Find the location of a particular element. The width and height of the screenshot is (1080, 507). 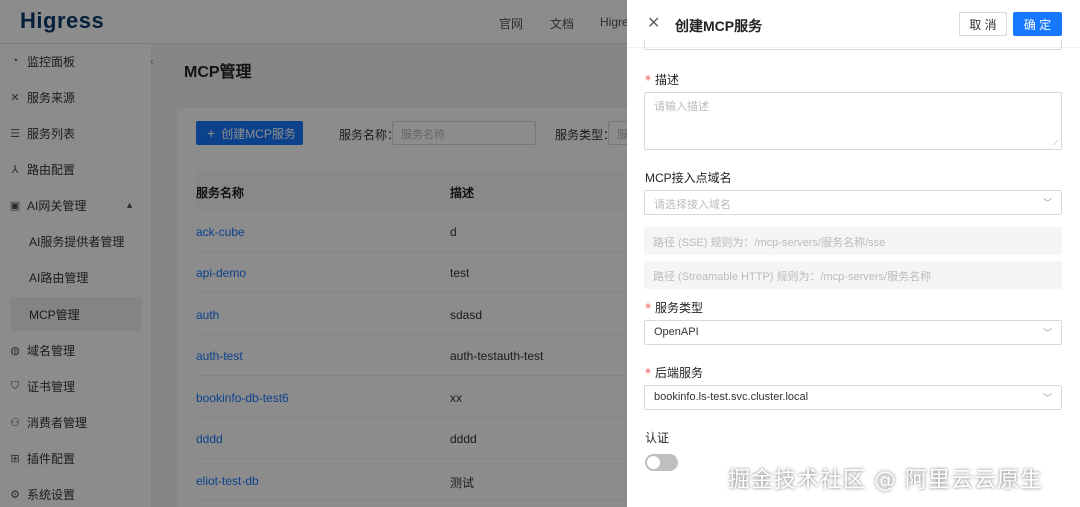

service-type-select: OpenAPI ﹀ is located at coordinates (853, 332).